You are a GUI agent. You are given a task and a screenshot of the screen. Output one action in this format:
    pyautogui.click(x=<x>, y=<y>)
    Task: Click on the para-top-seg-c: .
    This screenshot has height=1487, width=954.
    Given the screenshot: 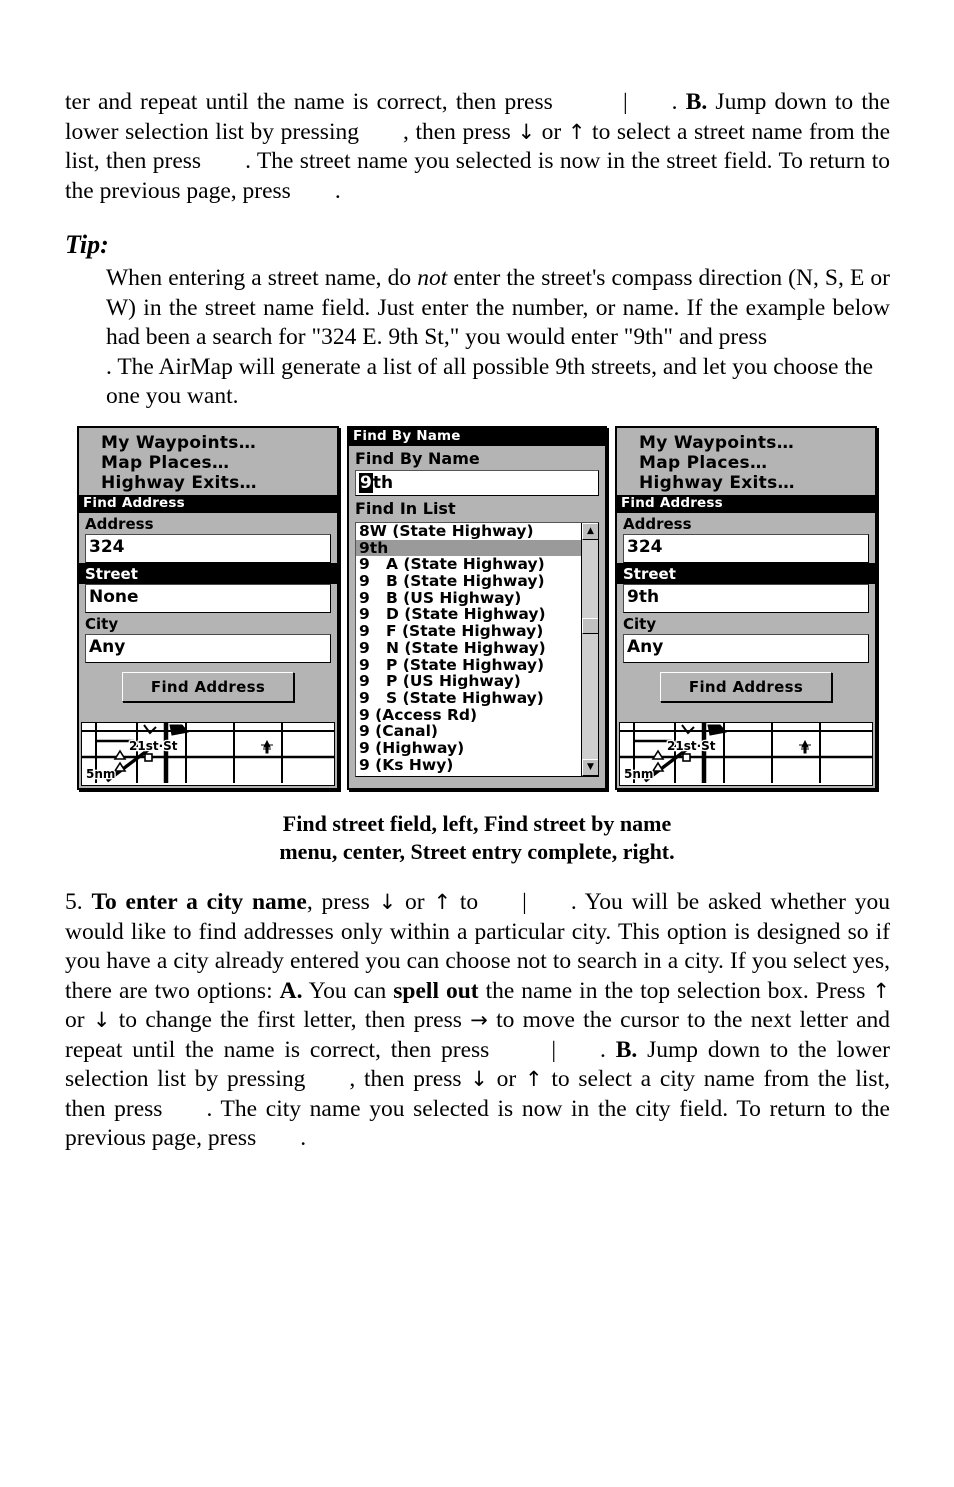 What is the action you would take?
    pyautogui.click(x=678, y=102)
    